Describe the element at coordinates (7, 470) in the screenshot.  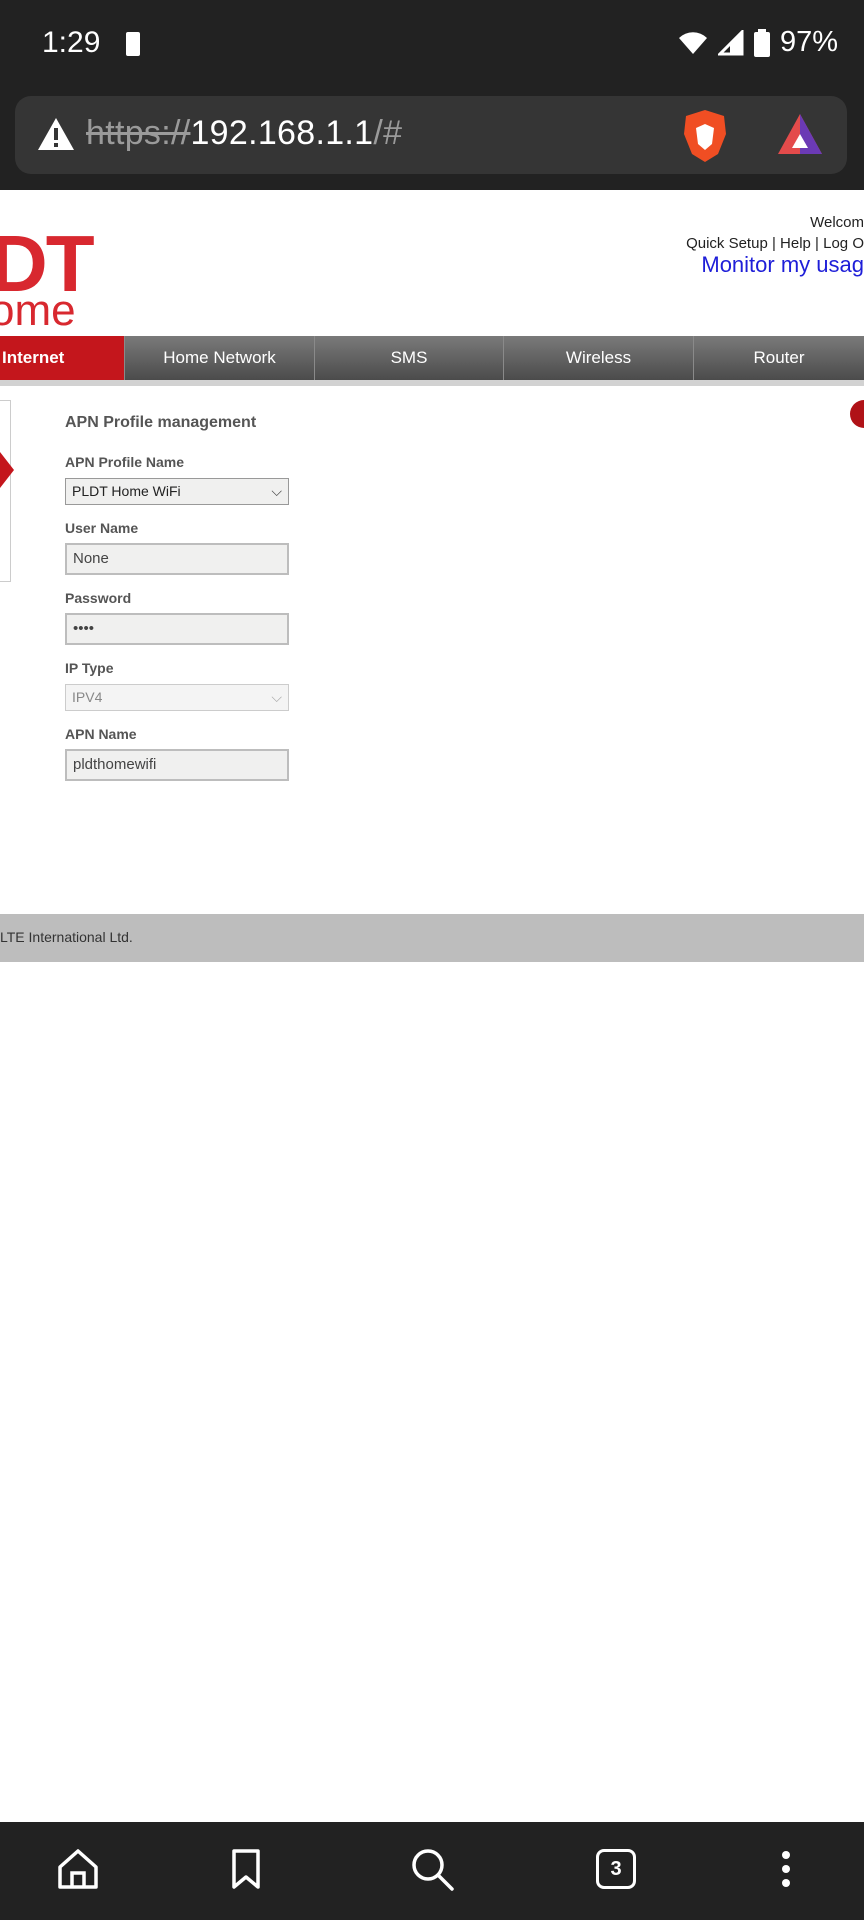
I see `sidebar-active-arrow-icon` at that location.